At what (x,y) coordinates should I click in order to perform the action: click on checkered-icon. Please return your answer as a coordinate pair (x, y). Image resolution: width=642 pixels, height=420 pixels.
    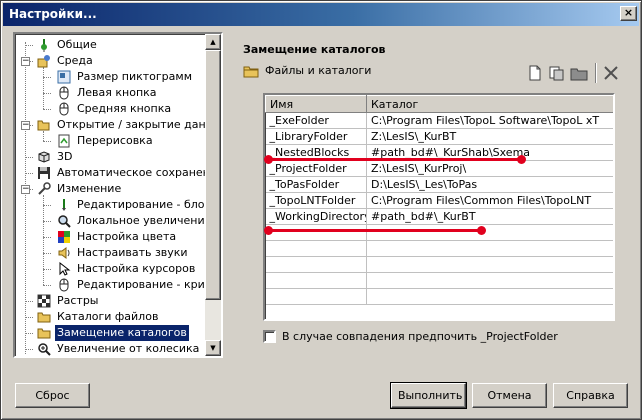
    Looking at the image, I should click on (44, 301).